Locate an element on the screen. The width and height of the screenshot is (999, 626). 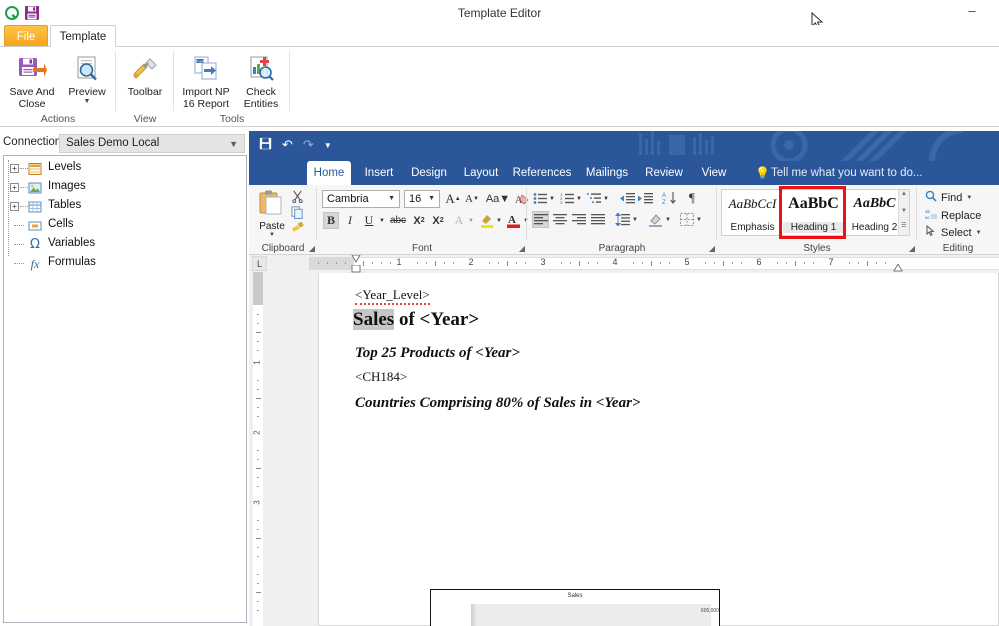
style-heading-2: AaBbC Heading 2 is located at coordinates (874, 212).